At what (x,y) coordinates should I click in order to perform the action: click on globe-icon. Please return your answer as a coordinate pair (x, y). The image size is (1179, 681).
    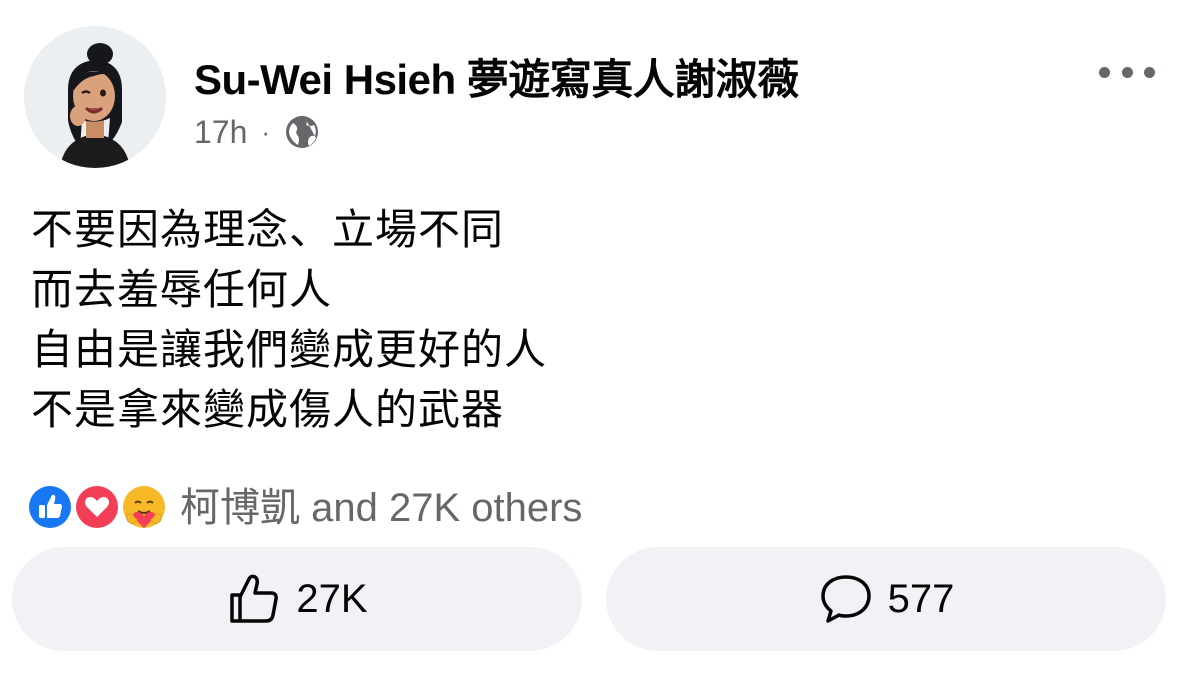
    Looking at the image, I should click on (302, 132).